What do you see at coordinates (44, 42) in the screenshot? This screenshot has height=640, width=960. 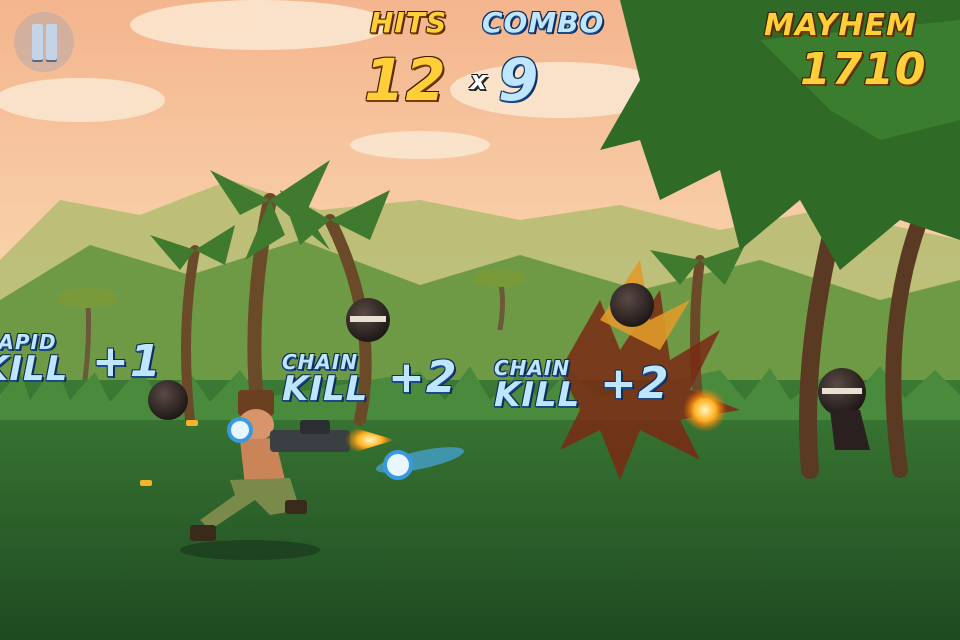 I see `pause-button` at bounding box center [44, 42].